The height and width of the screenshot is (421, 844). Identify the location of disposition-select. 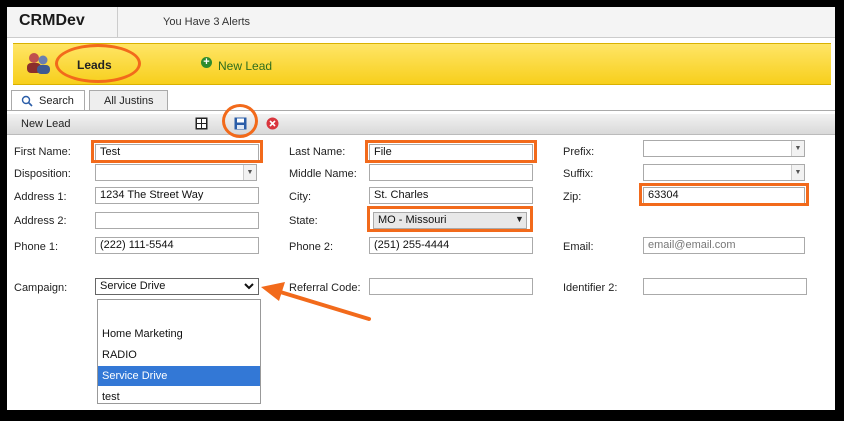
(176, 172).